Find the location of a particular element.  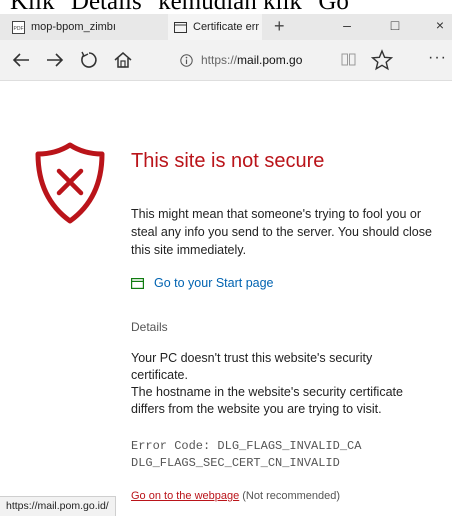

tab-certificate-error-label: Certificate err is located at coordinates (226, 27).